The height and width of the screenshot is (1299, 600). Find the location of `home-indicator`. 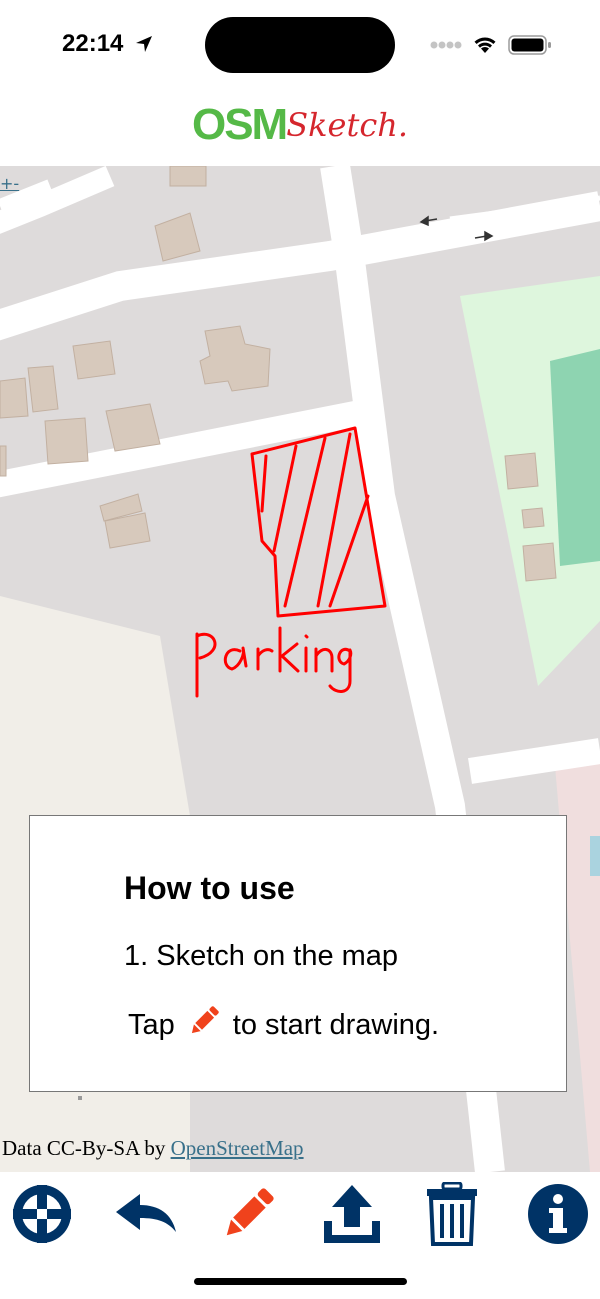

home-indicator is located at coordinates (300, 1281).